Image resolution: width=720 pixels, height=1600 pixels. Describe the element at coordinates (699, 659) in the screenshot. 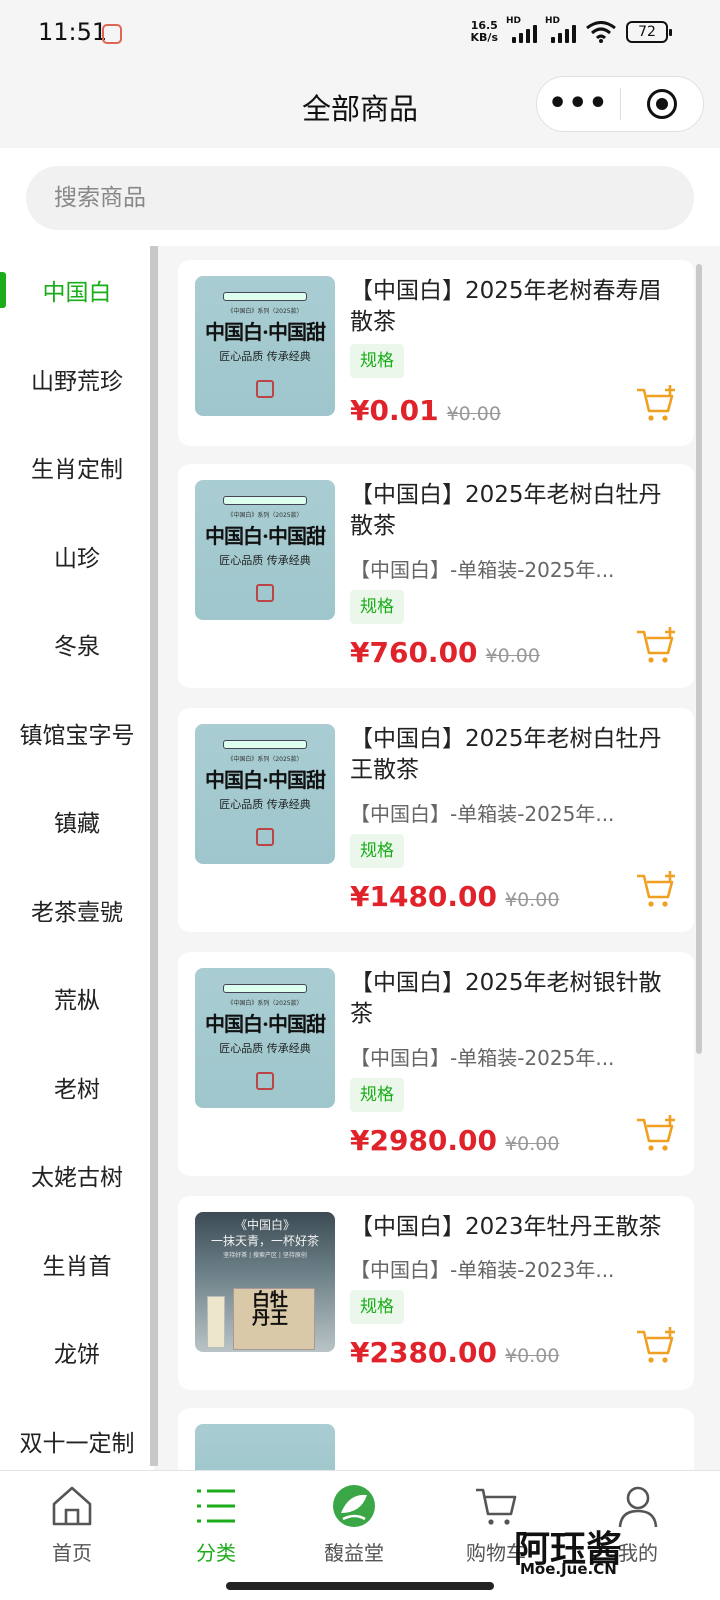

I see `list-scrollbar` at that location.